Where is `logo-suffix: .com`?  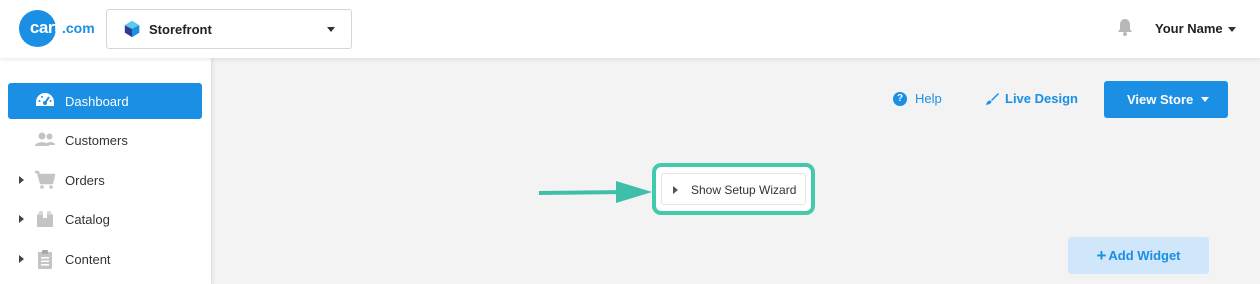
logo-suffix: .com is located at coordinates (78, 28).